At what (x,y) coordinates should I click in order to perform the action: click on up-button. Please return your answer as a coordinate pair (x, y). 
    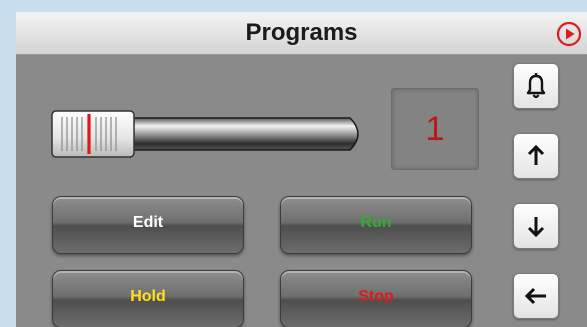
    Looking at the image, I should click on (536, 156).